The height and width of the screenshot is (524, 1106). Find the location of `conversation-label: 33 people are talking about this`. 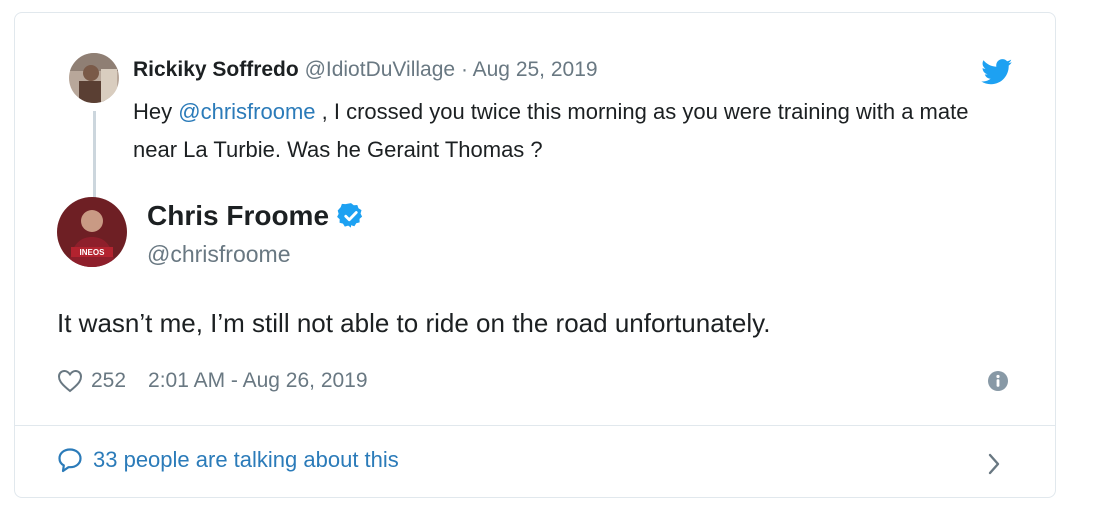

conversation-label: 33 people are talking about this is located at coordinates (246, 459).